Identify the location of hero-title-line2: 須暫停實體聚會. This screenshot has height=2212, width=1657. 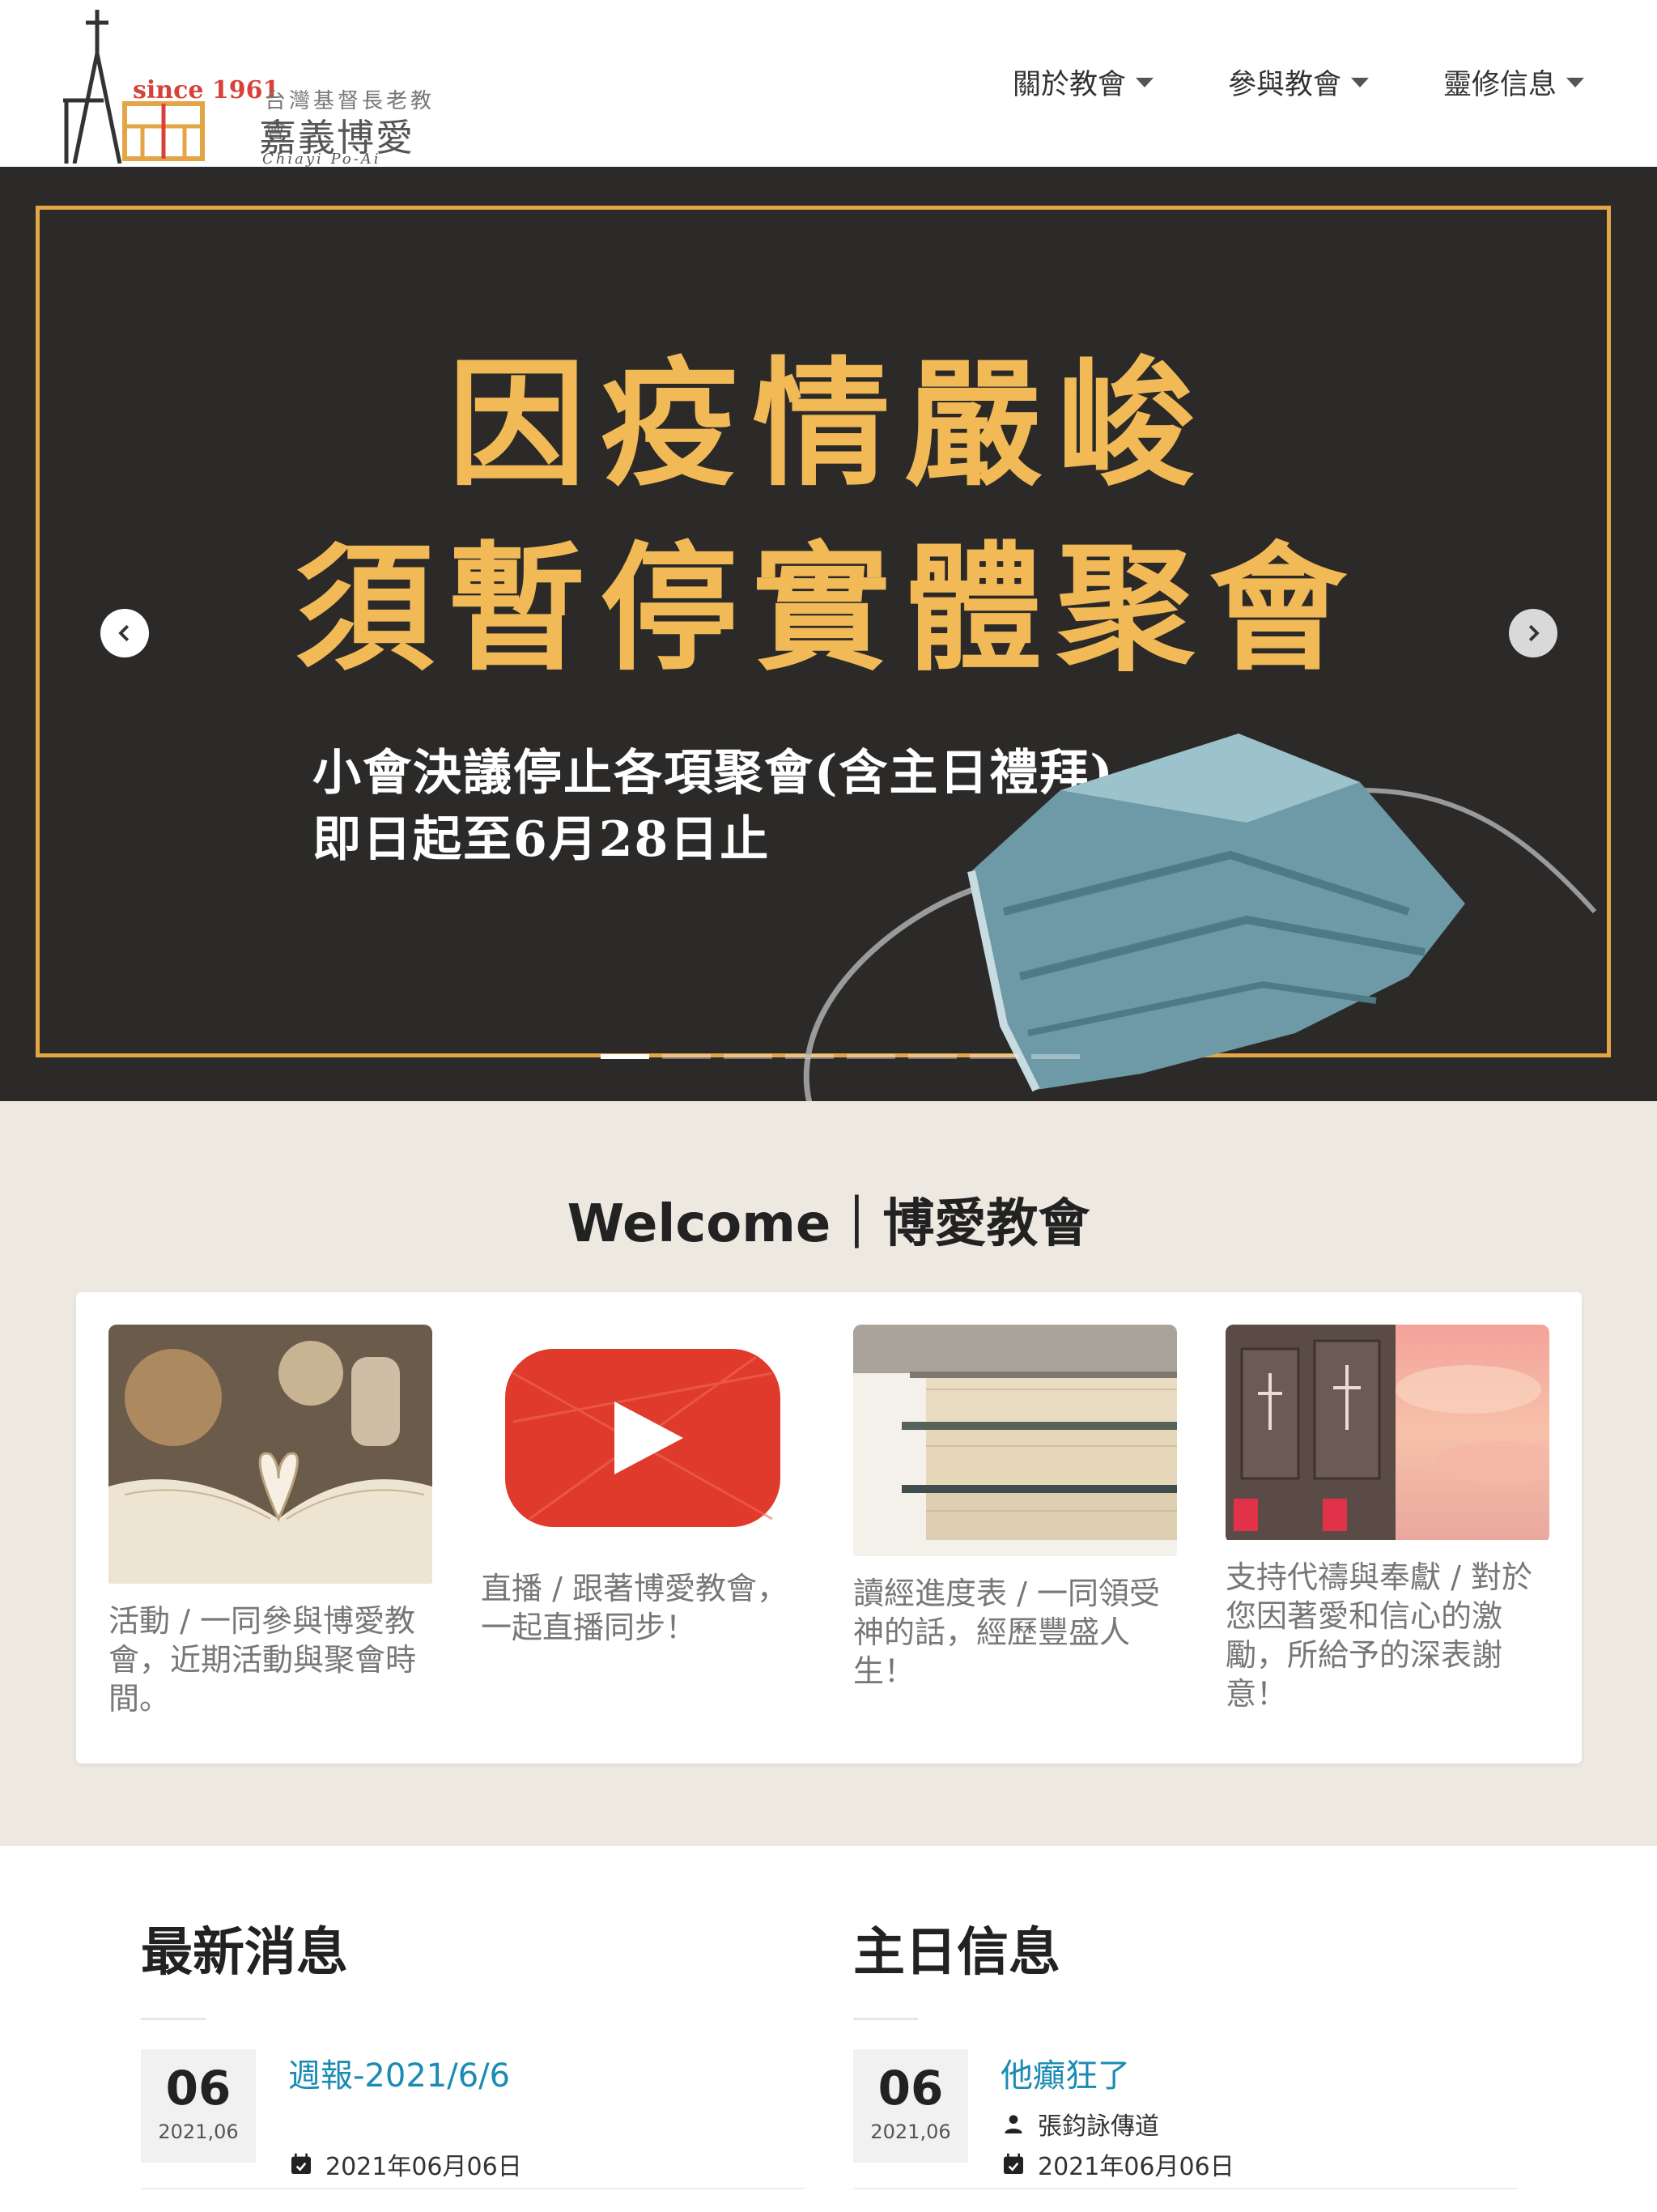
(828, 609).